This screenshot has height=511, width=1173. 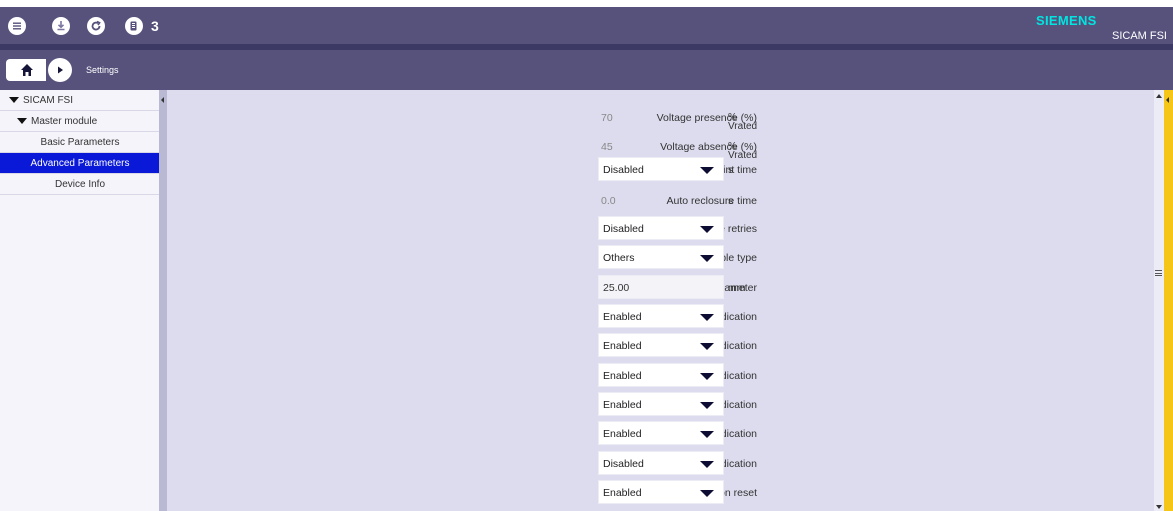 What do you see at coordinates (619, 258) in the screenshot?
I see `select-value: Others` at bounding box center [619, 258].